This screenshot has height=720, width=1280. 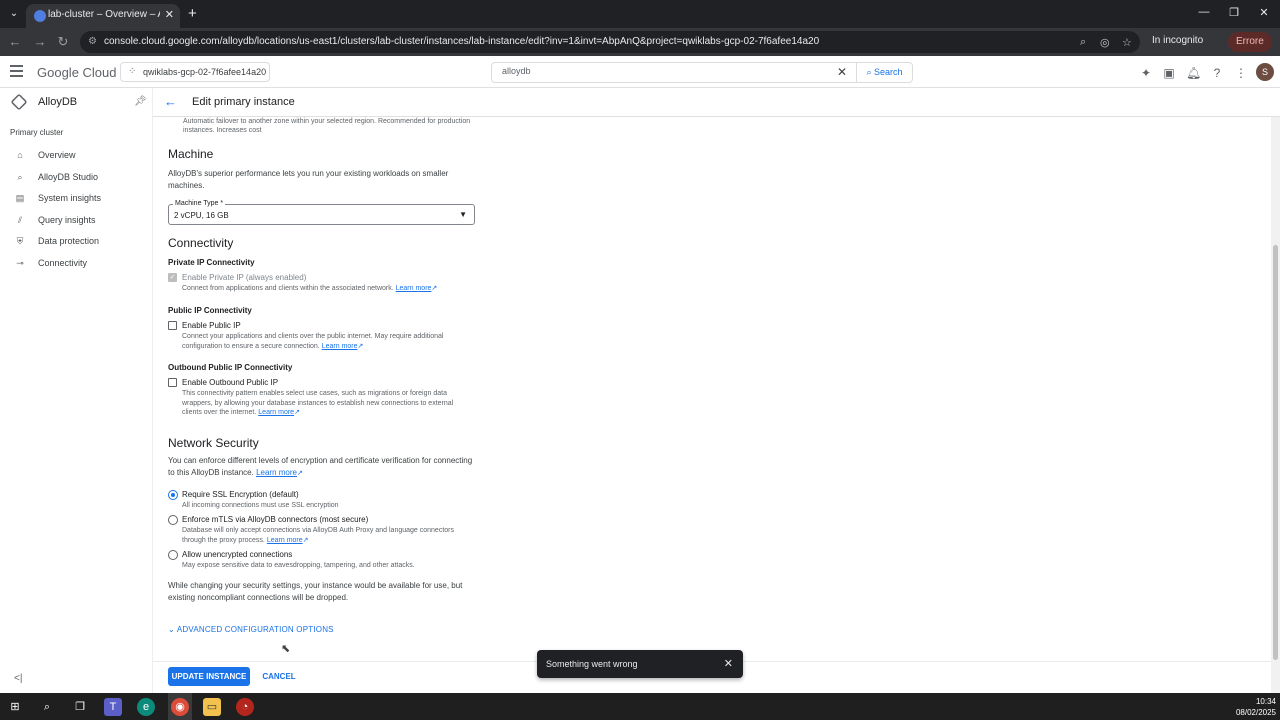 I want to click on dropdown-arrow-icon: ▼, so click(x=463, y=214).